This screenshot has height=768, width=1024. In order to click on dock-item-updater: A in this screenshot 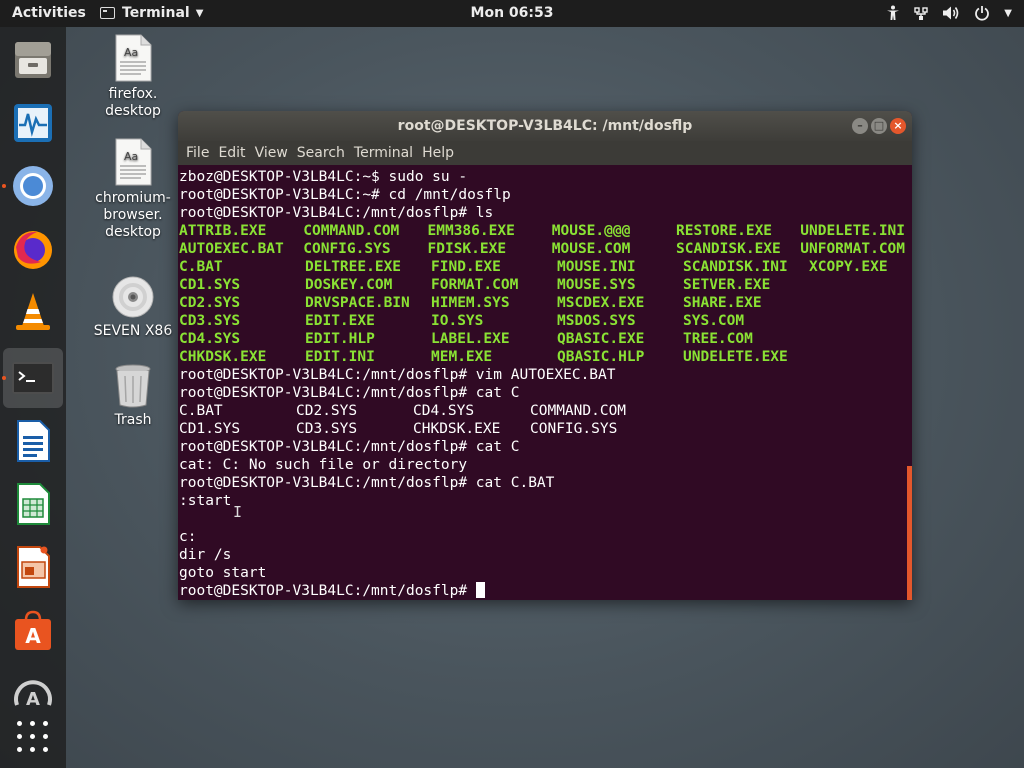, I will do `click(33, 693)`.